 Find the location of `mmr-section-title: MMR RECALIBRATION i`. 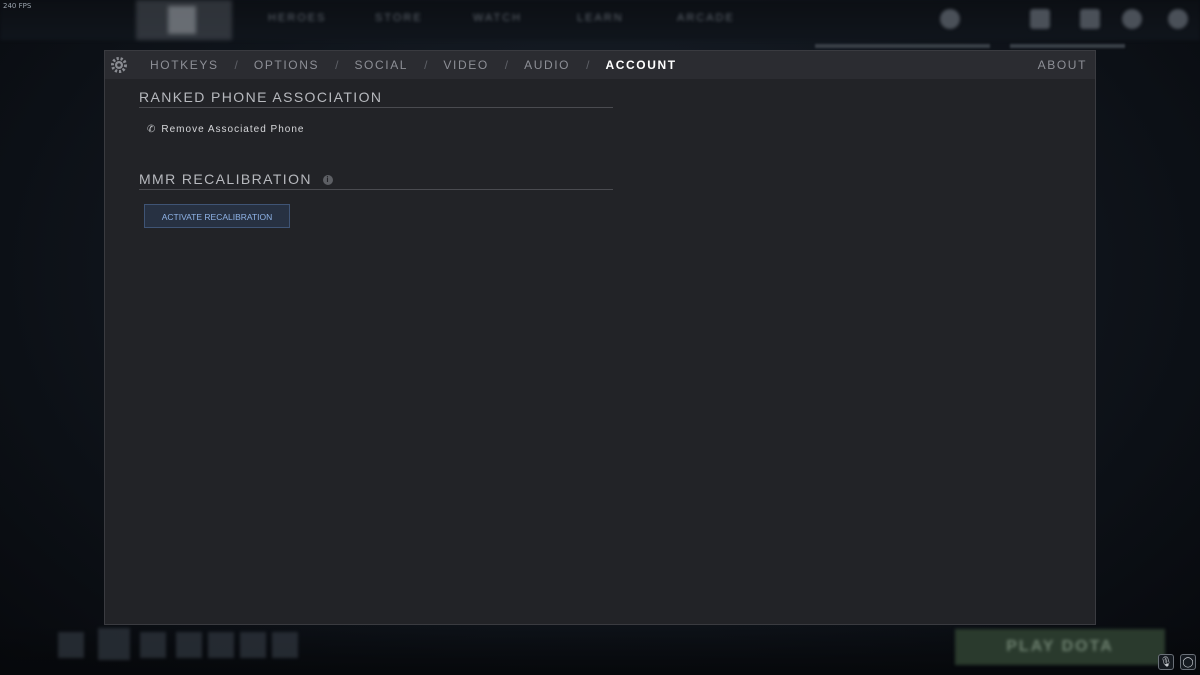

mmr-section-title: MMR RECALIBRATION i is located at coordinates (376, 180).